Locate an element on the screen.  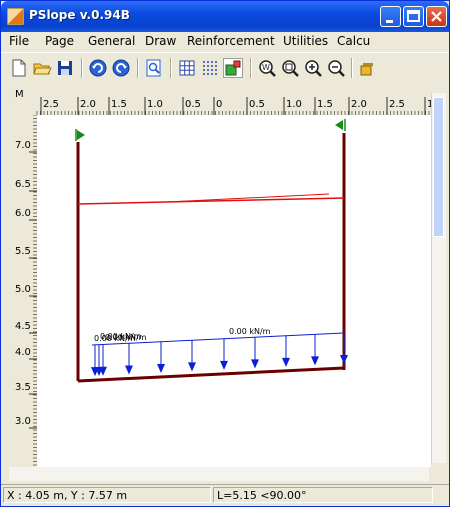
status-bar: X : 4.05 m, Y : 7.57 m L=5.15 <90.00° is located at coordinates (225, 494).